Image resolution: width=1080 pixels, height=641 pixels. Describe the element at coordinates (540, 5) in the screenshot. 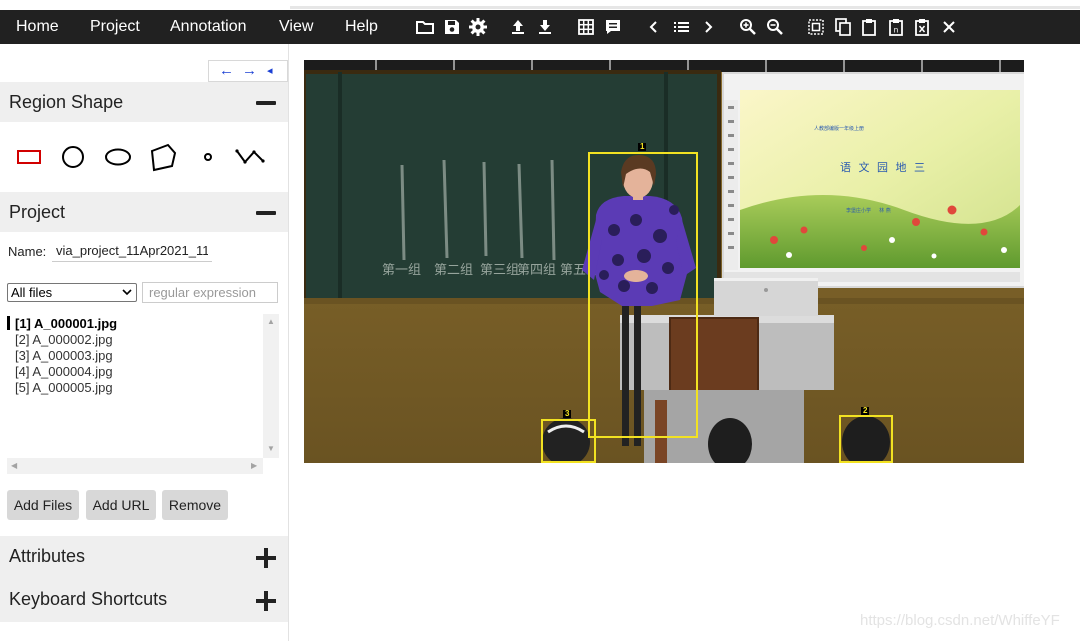

I see `top-strip` at that location.